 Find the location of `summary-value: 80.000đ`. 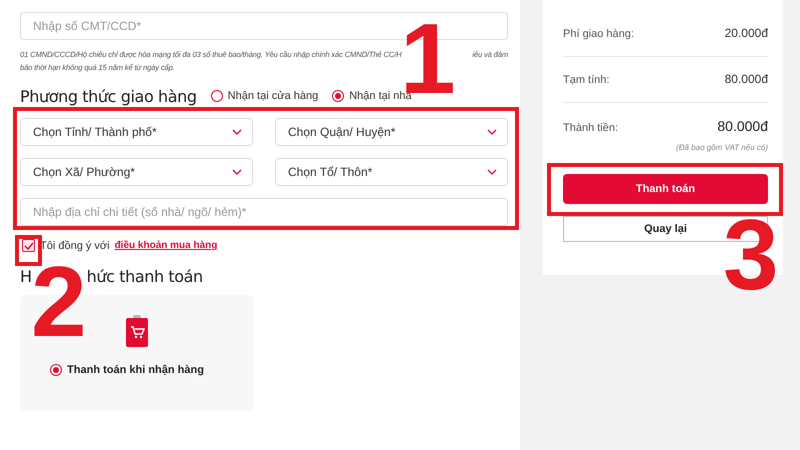

summary-value: 80.000đ is located at coordinates (746, 79).